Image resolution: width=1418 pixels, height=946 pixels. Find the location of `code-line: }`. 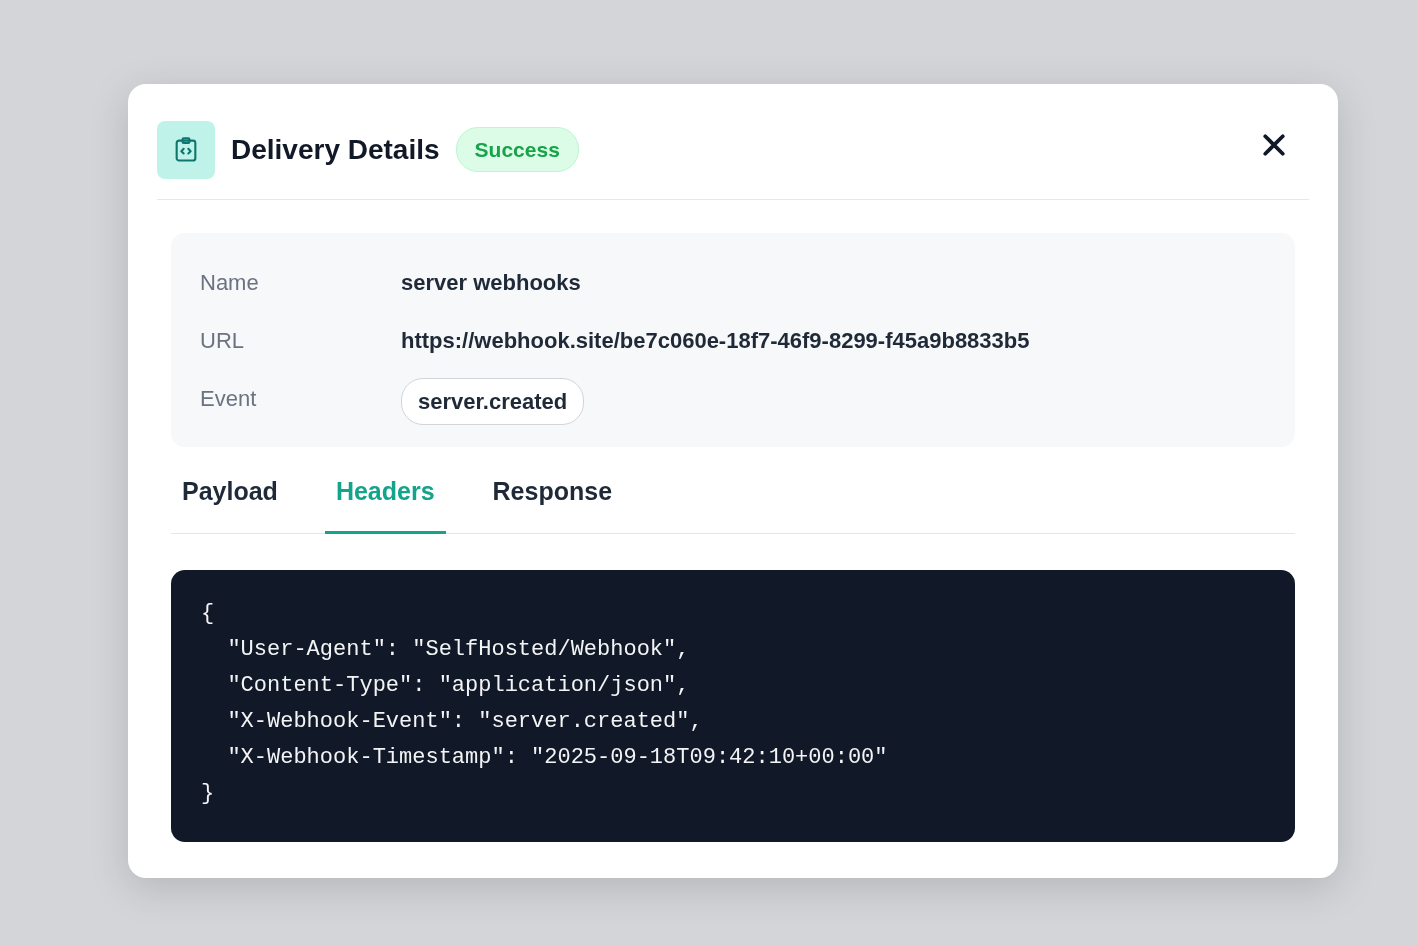

code-line: } is located at coordinates (208, 793).